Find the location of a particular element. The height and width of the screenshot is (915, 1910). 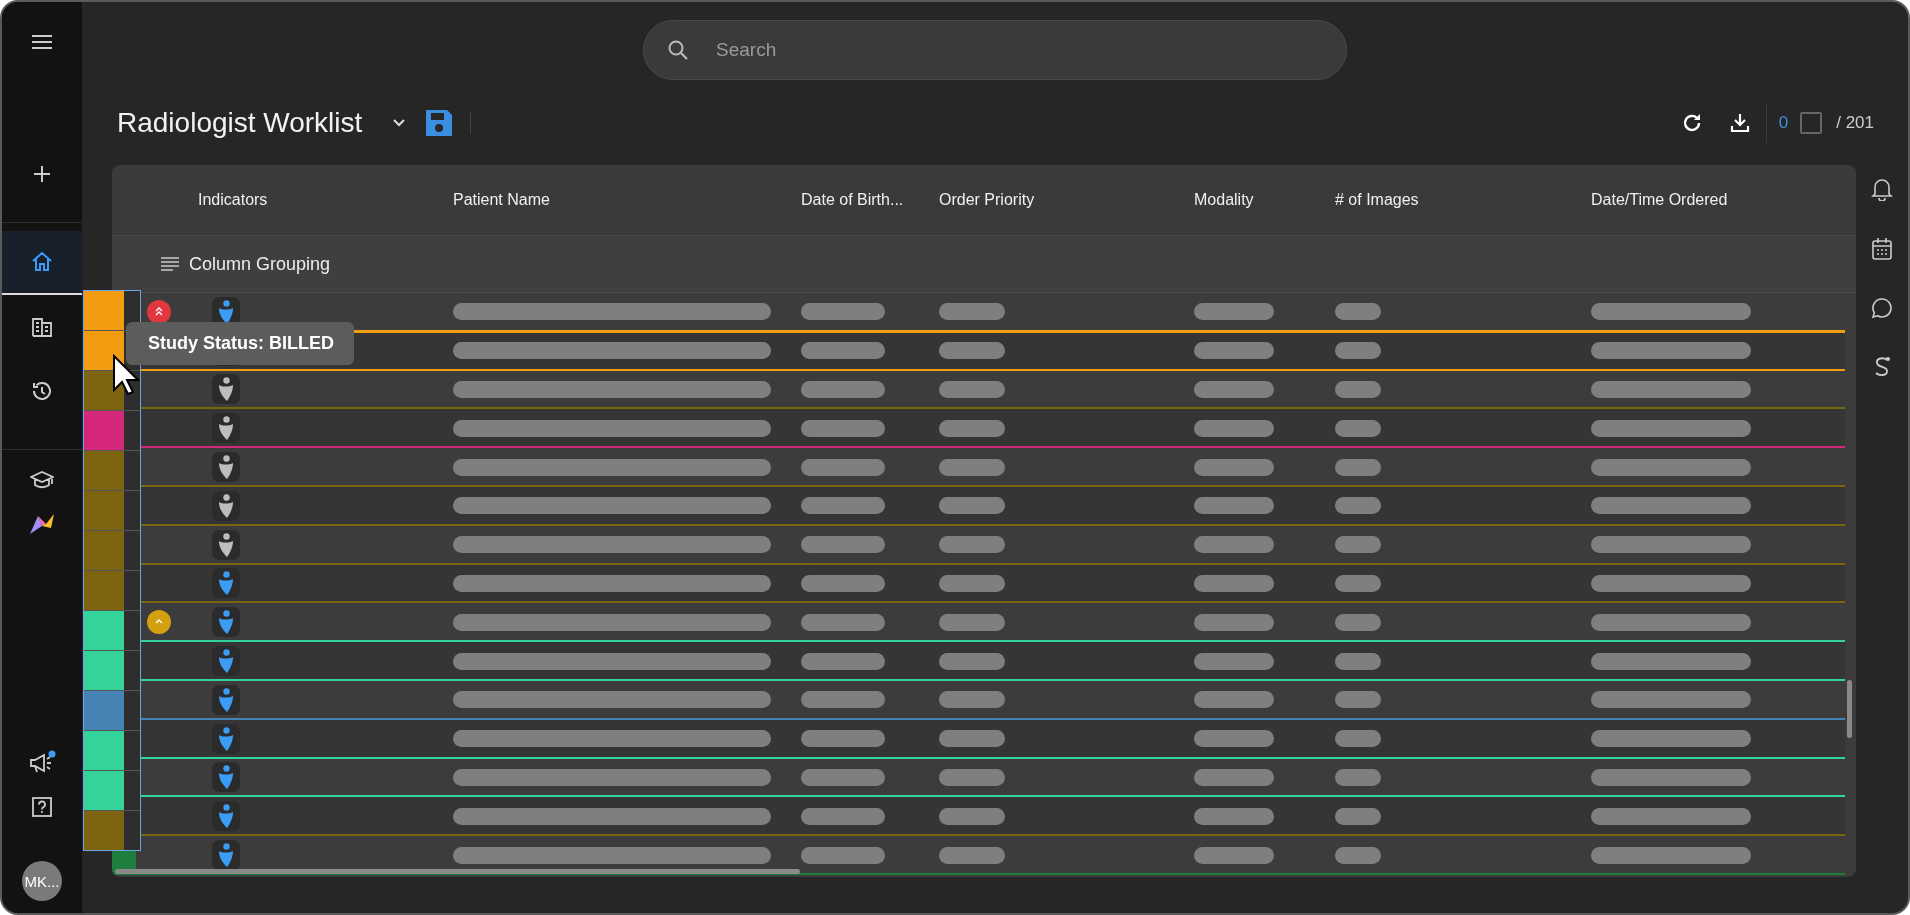

chat-bubble-icon is located at coordinates (1882, 308).